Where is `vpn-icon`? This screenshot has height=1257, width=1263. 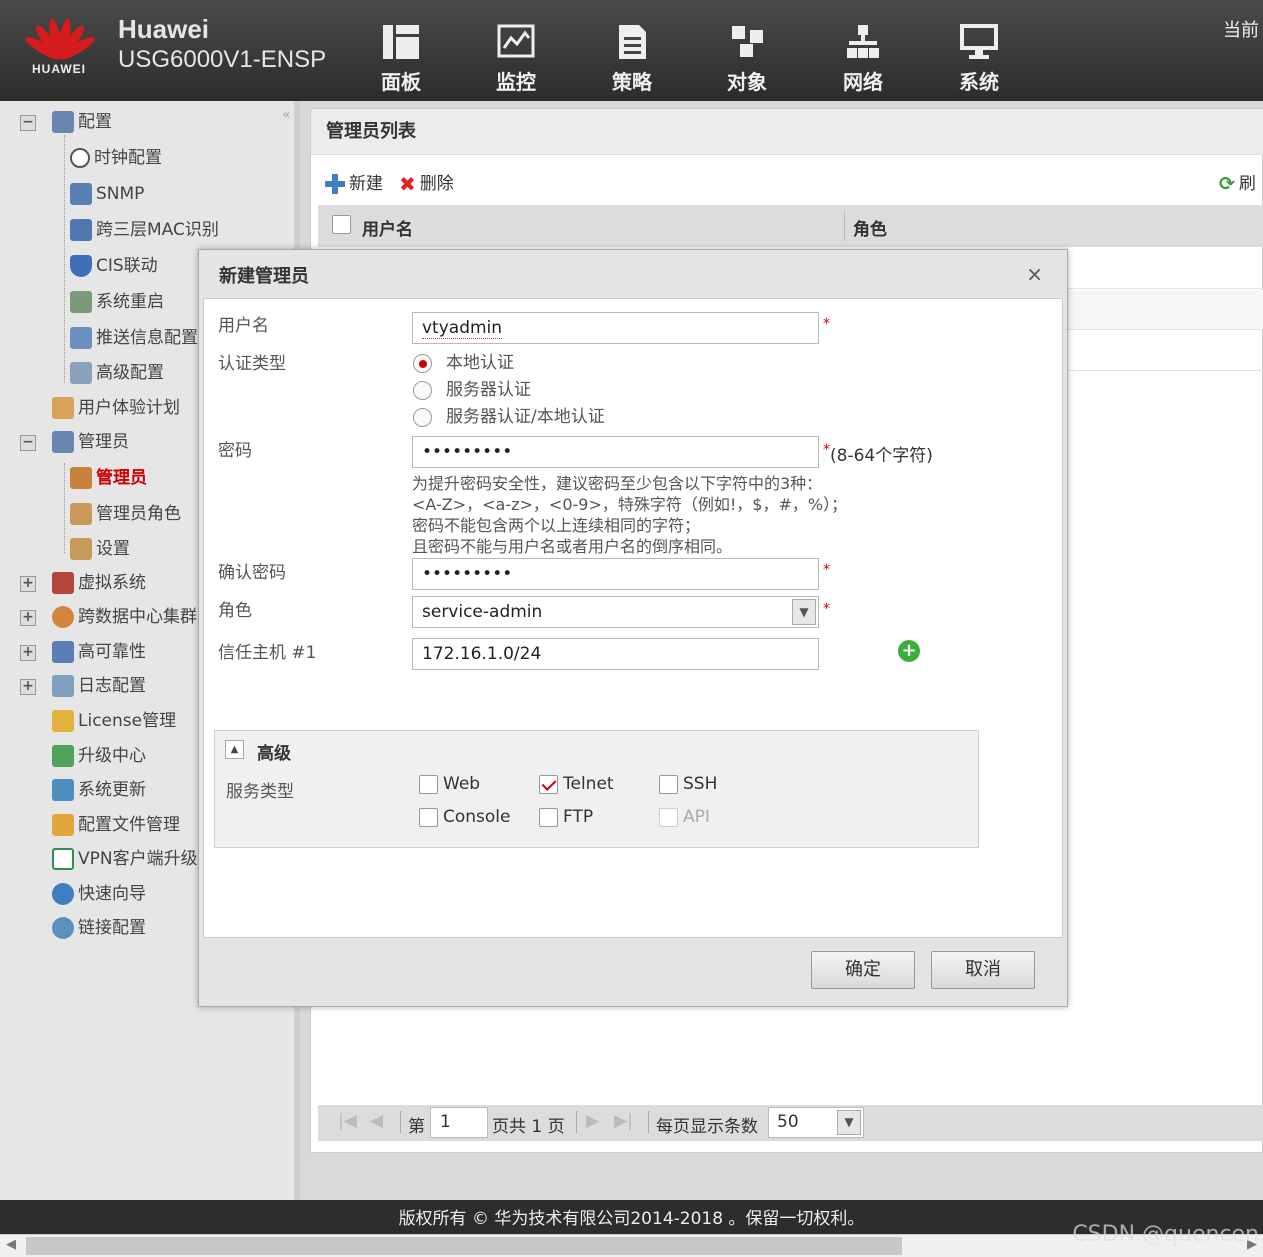
vpn-icon is located at coordinates (63, 859).